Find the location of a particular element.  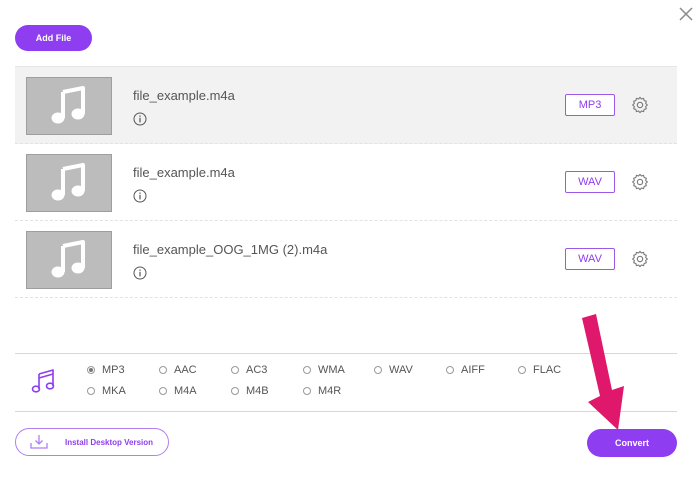

convert-button: Convert is located at coordinates (632, 443).